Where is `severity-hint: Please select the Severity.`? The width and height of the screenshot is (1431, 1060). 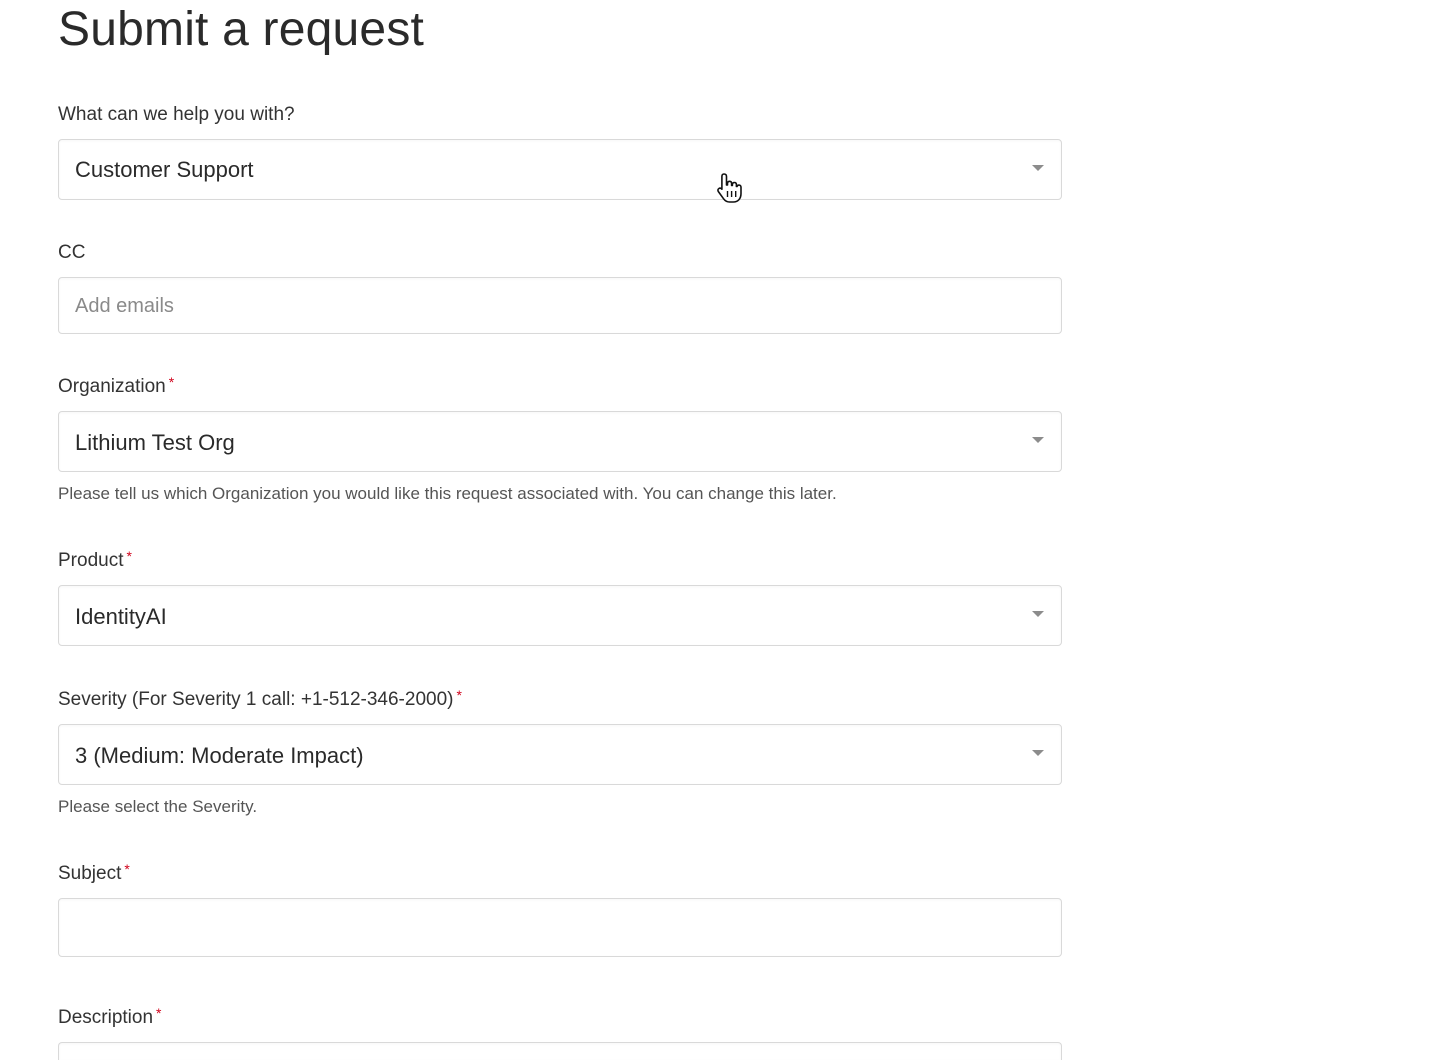
severity-hint: Please select the Severity. is located at coordinates (158, 806).